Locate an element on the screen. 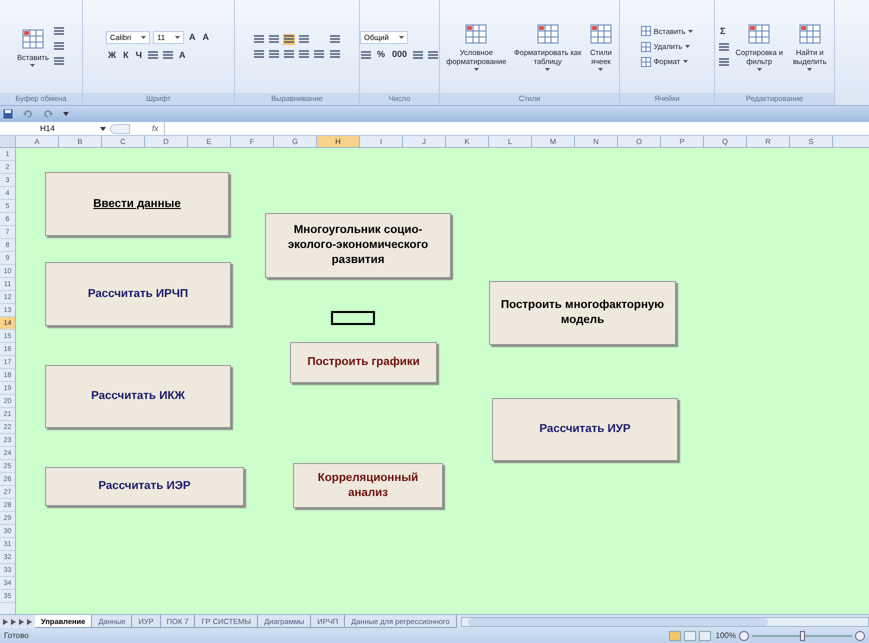  macro-button: Построить многофакторную модель is located at coordinates (582, 313).